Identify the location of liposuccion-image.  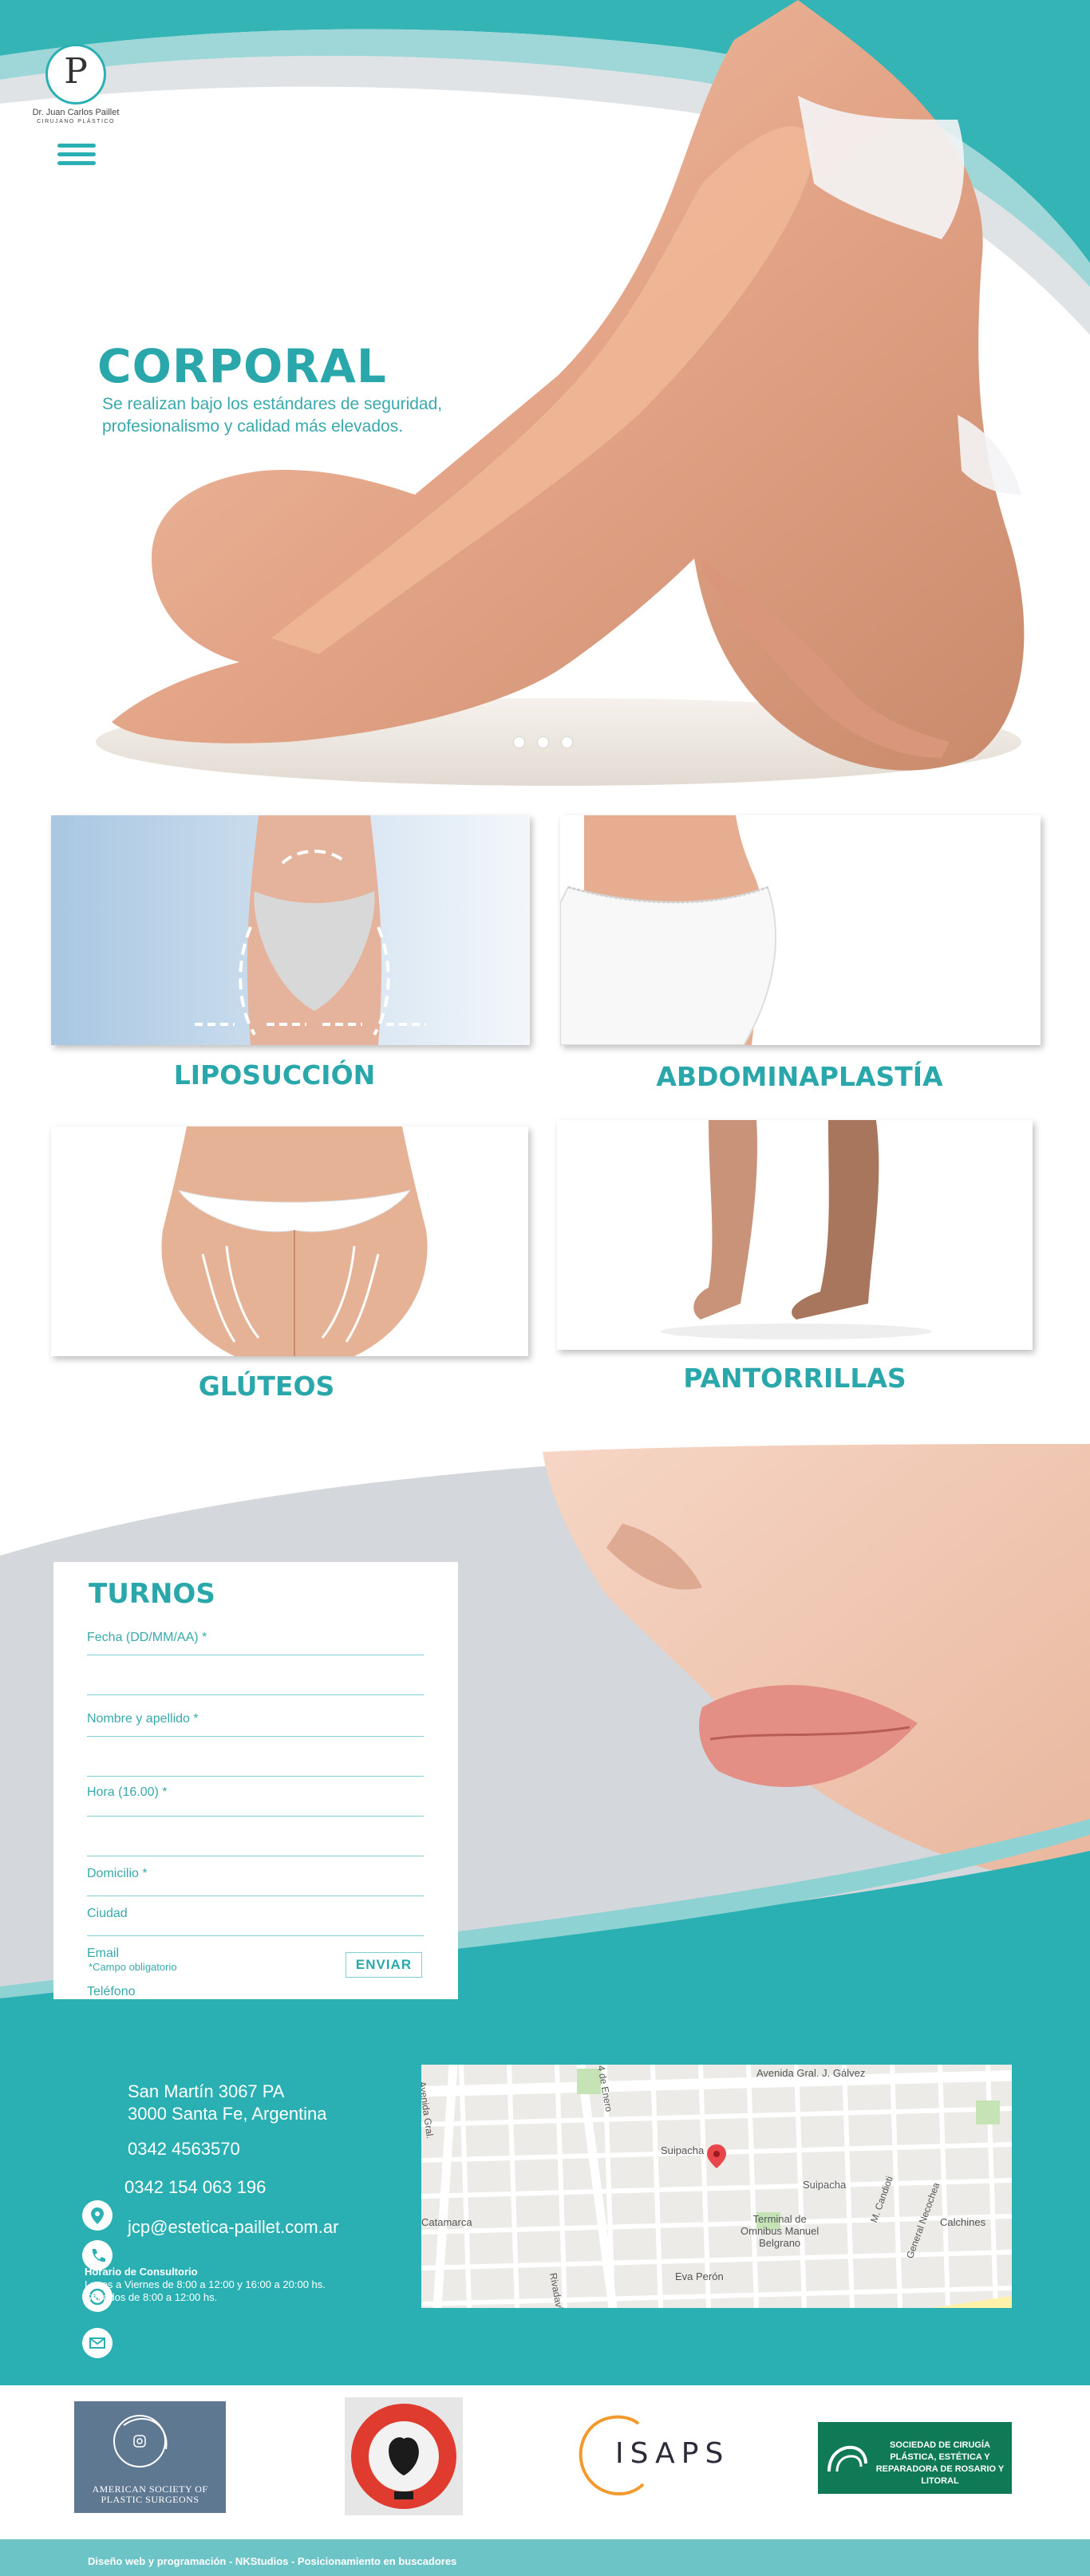
(290, 930).